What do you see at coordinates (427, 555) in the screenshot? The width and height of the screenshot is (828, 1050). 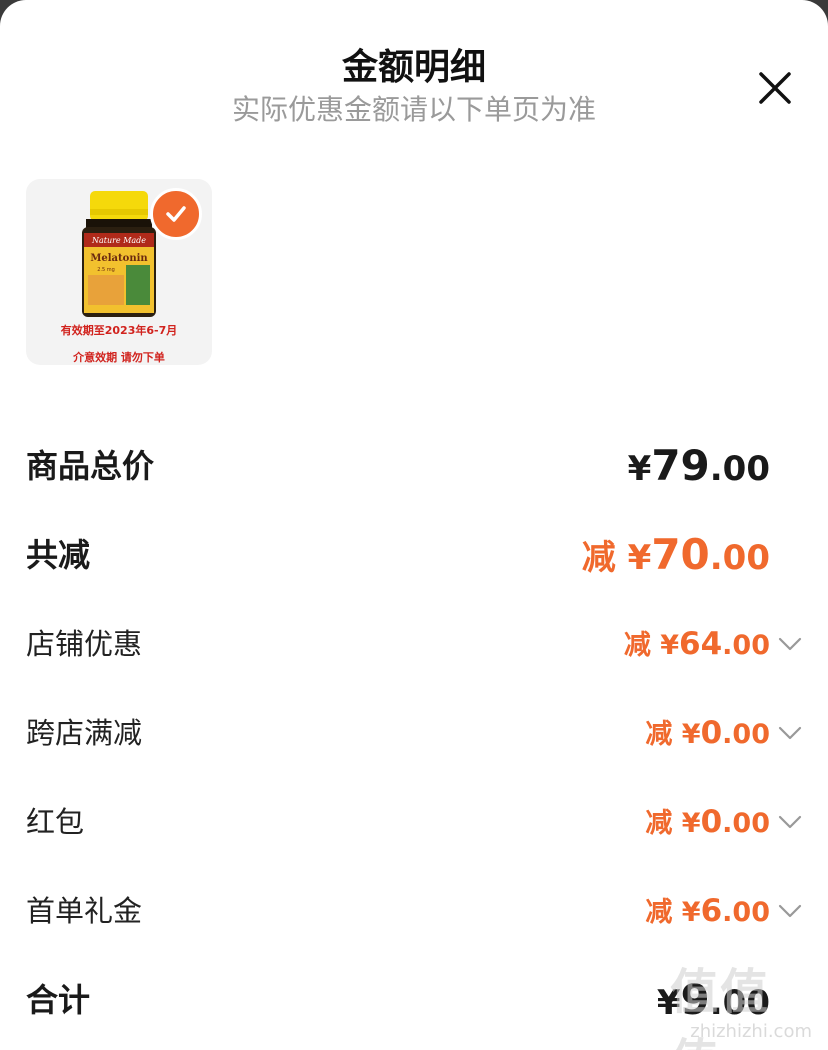 I see `total-discount-row: 共减 减 ¥70.00` at bounding box center [427, 555].